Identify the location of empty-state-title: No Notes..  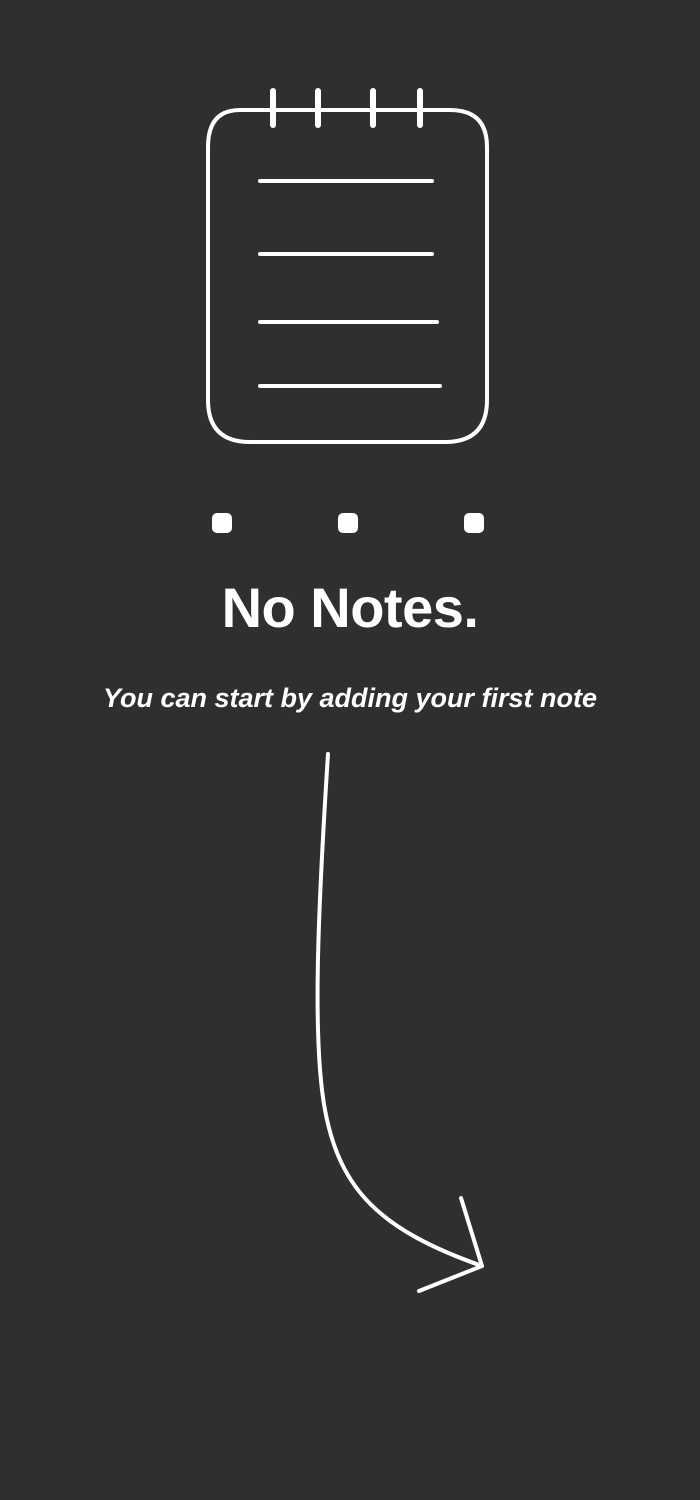
(350, 607).